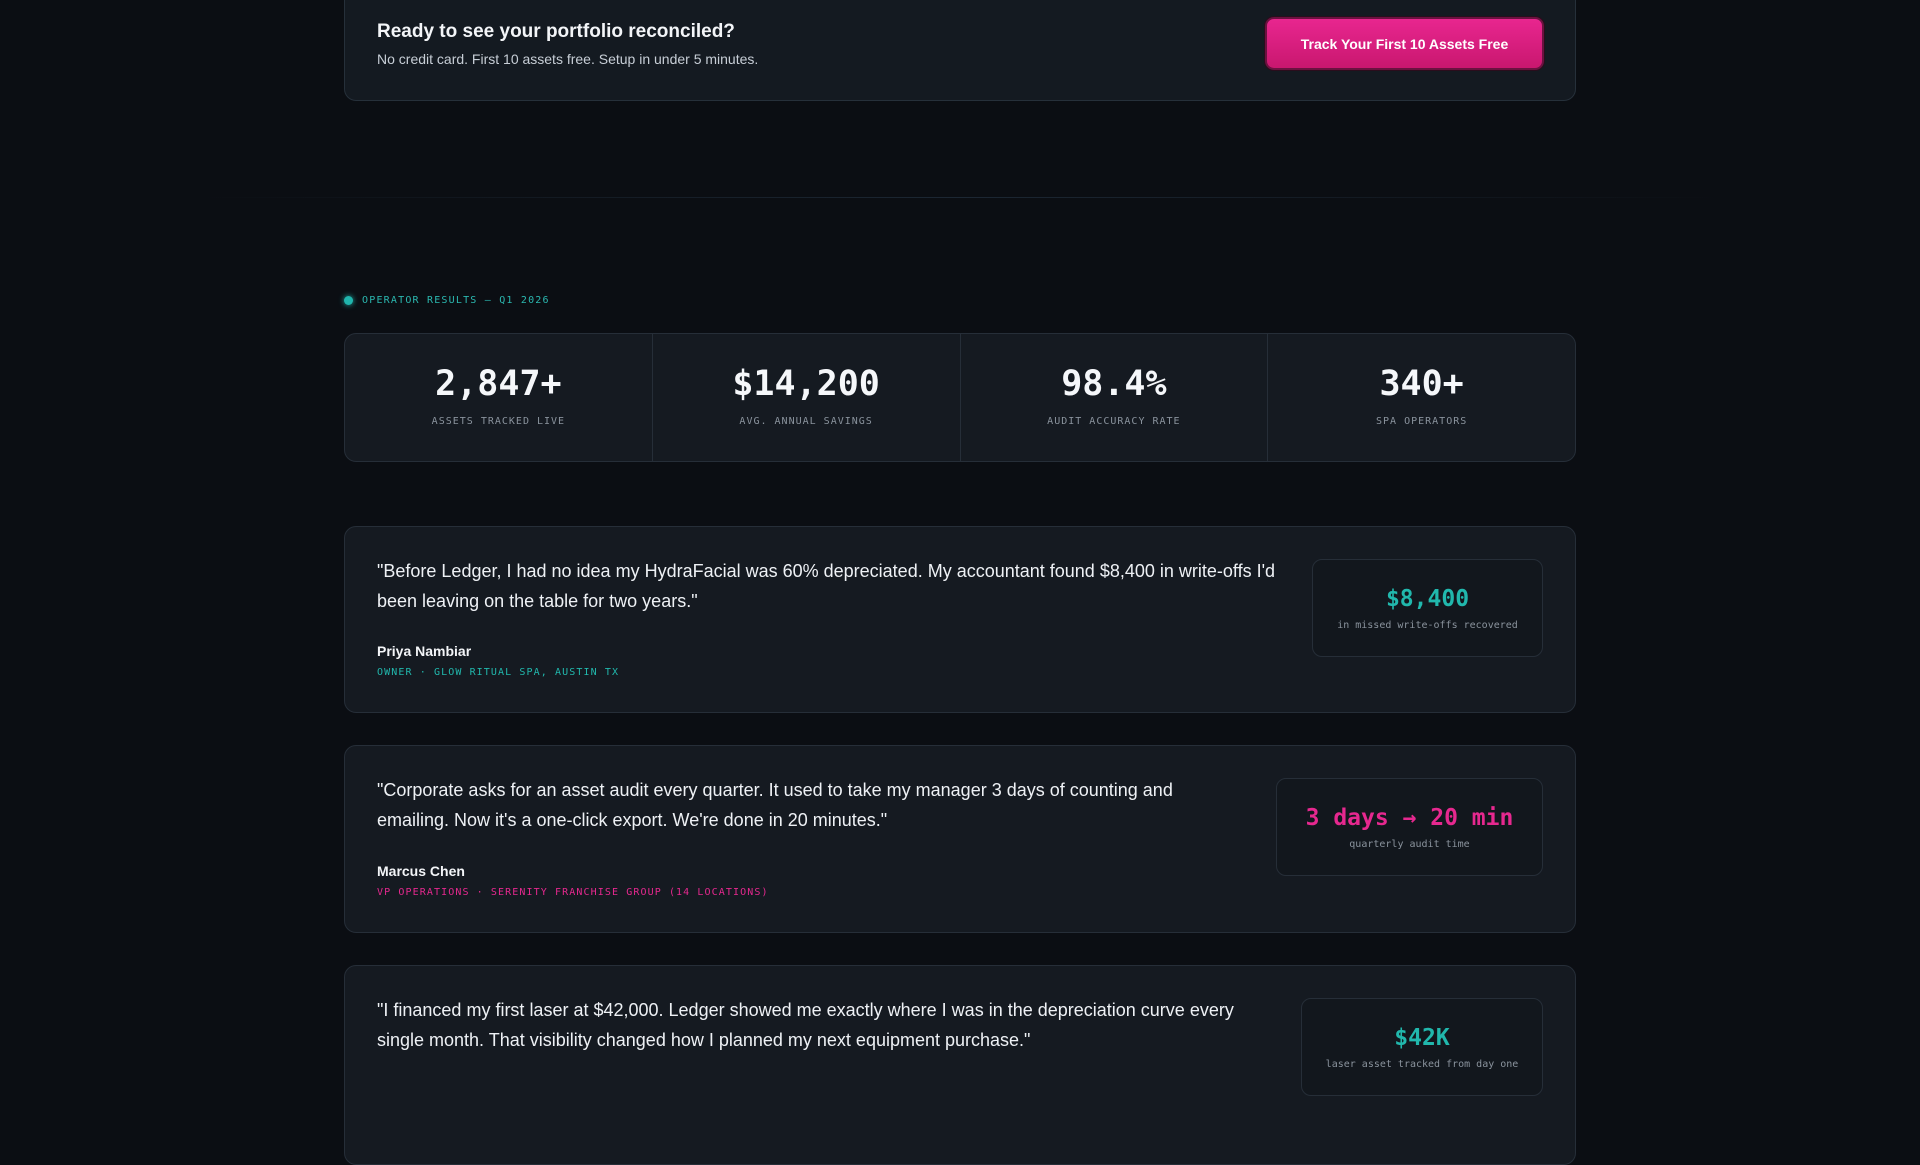  I want to click on stat-value: $14,200, so click(806, 384).